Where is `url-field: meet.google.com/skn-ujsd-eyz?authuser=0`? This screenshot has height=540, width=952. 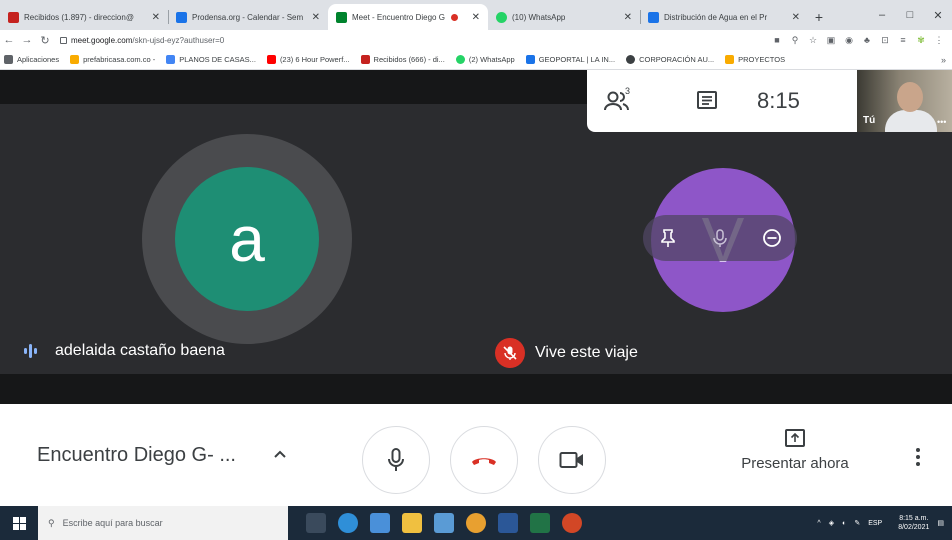
url-field: meet.google.com/skn-ujsd-eyz?authuser=0 is located at coordinates (142, 40).